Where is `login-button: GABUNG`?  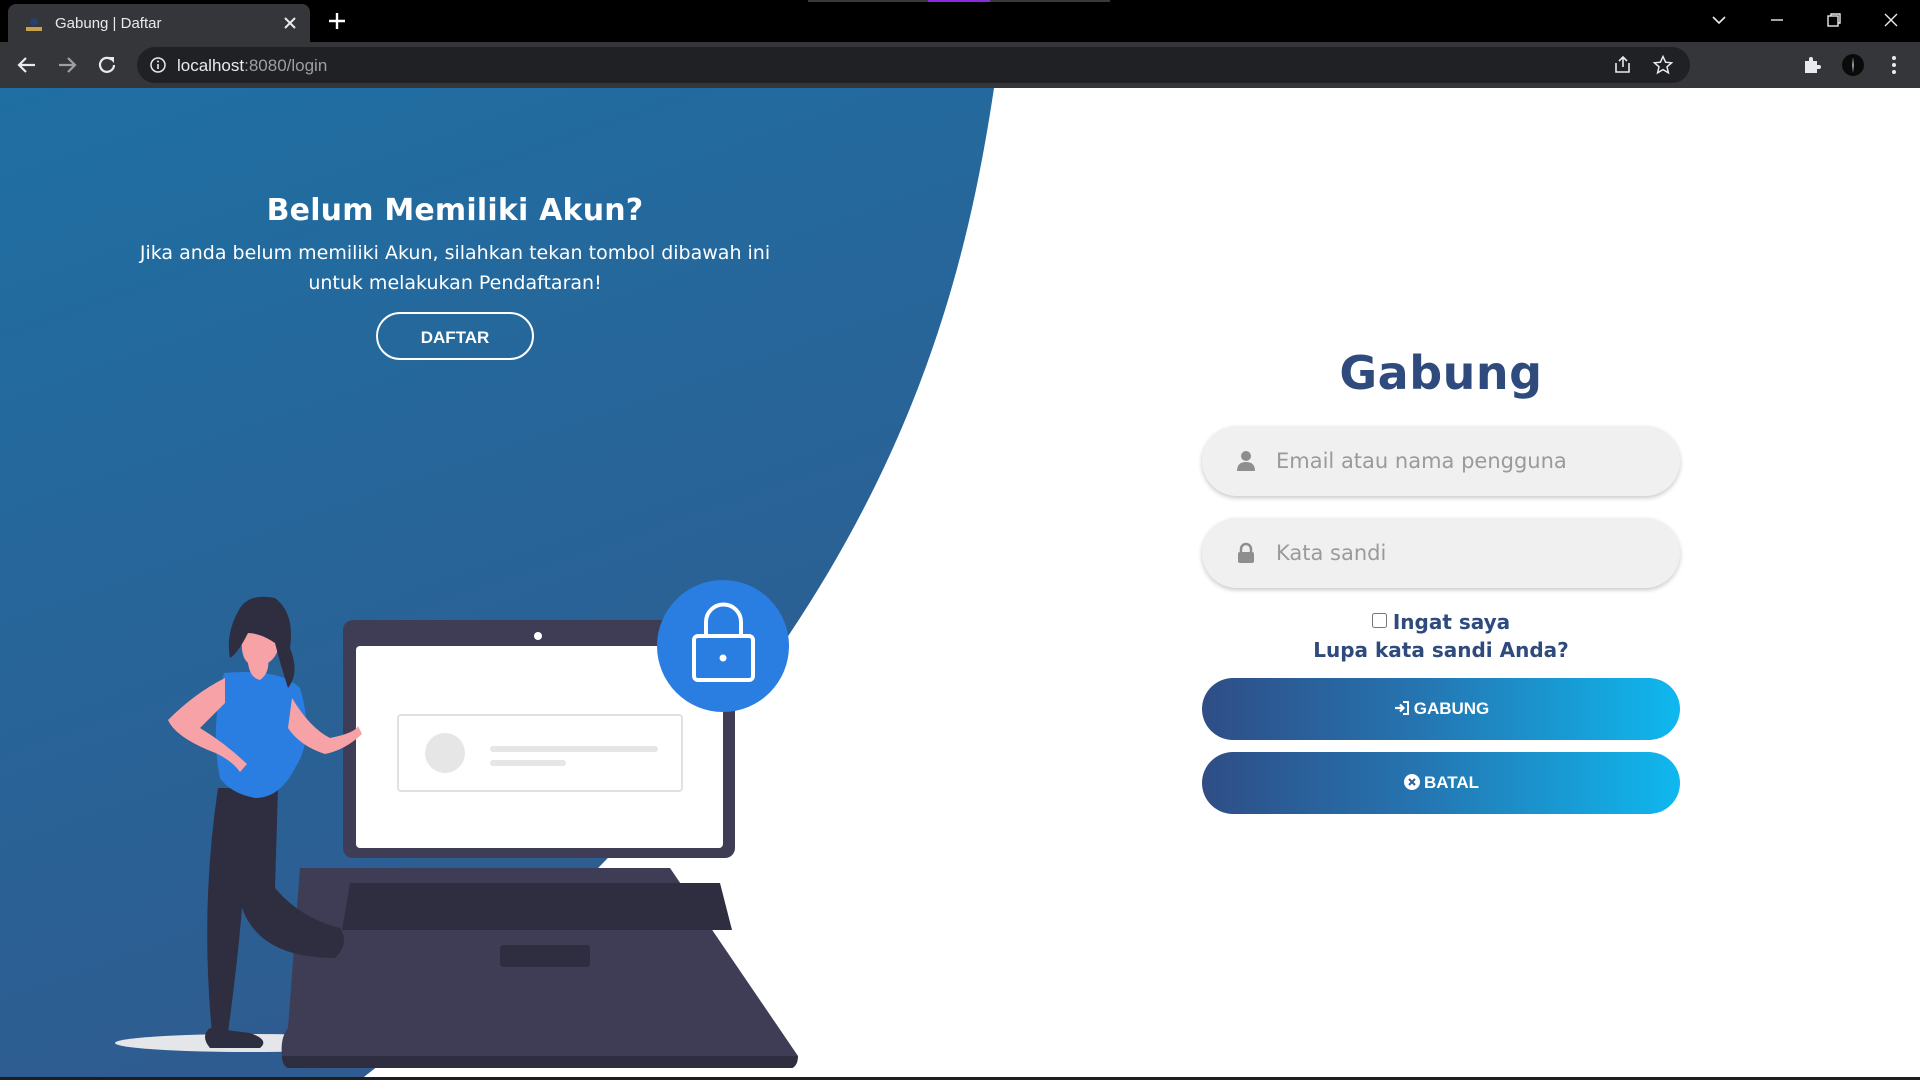 login-button: GABUNG is located at coordinates (1441, 709).